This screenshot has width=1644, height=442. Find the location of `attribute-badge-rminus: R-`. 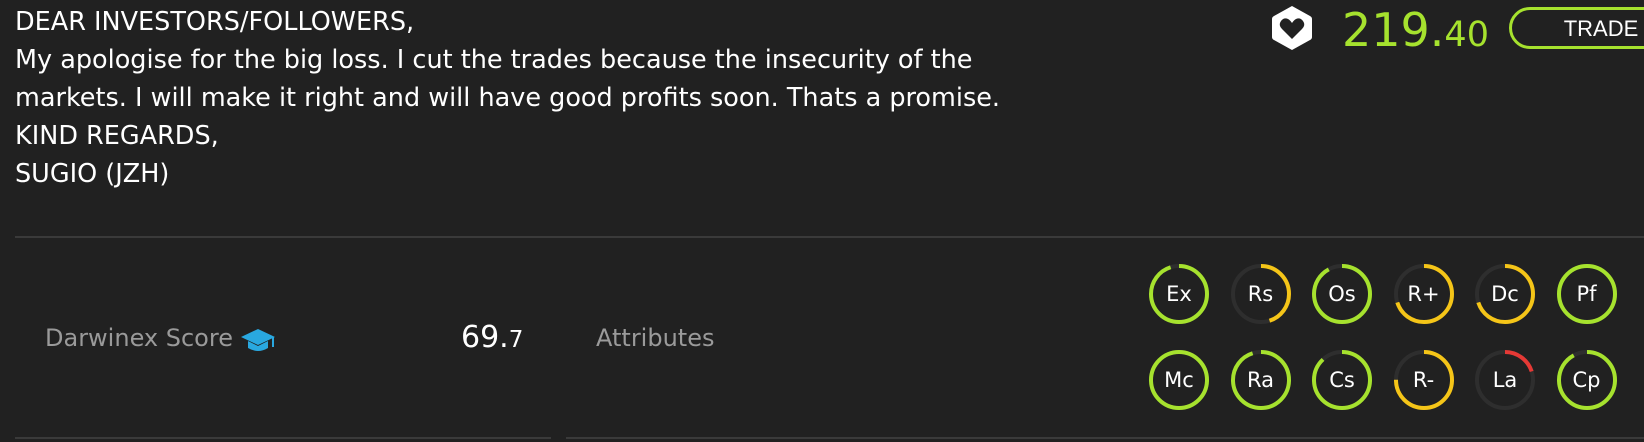

attribute-badge-rminus: R- is located at coordinates (1424, 380).